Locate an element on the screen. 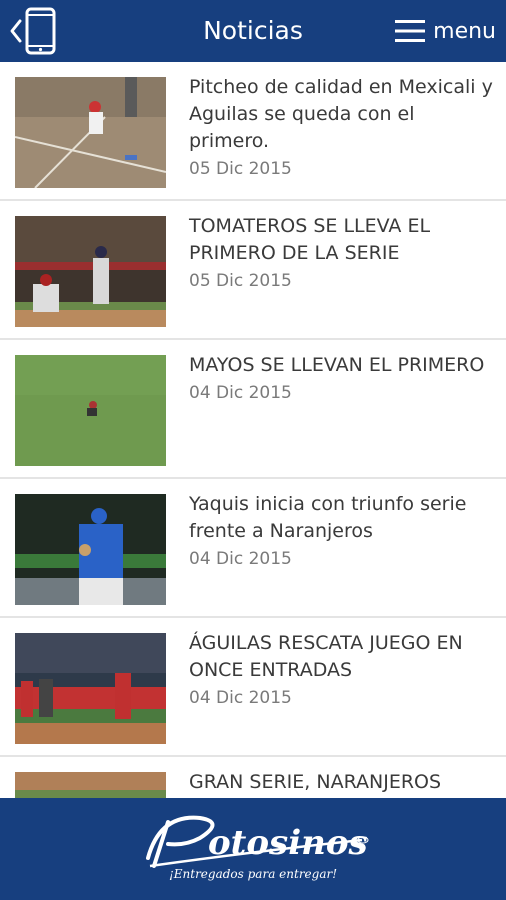 The width and height of the screenshot is (506, 900). news-headline: GRAN SERIE, NARANJEROS is located at coordinates (315, 782).